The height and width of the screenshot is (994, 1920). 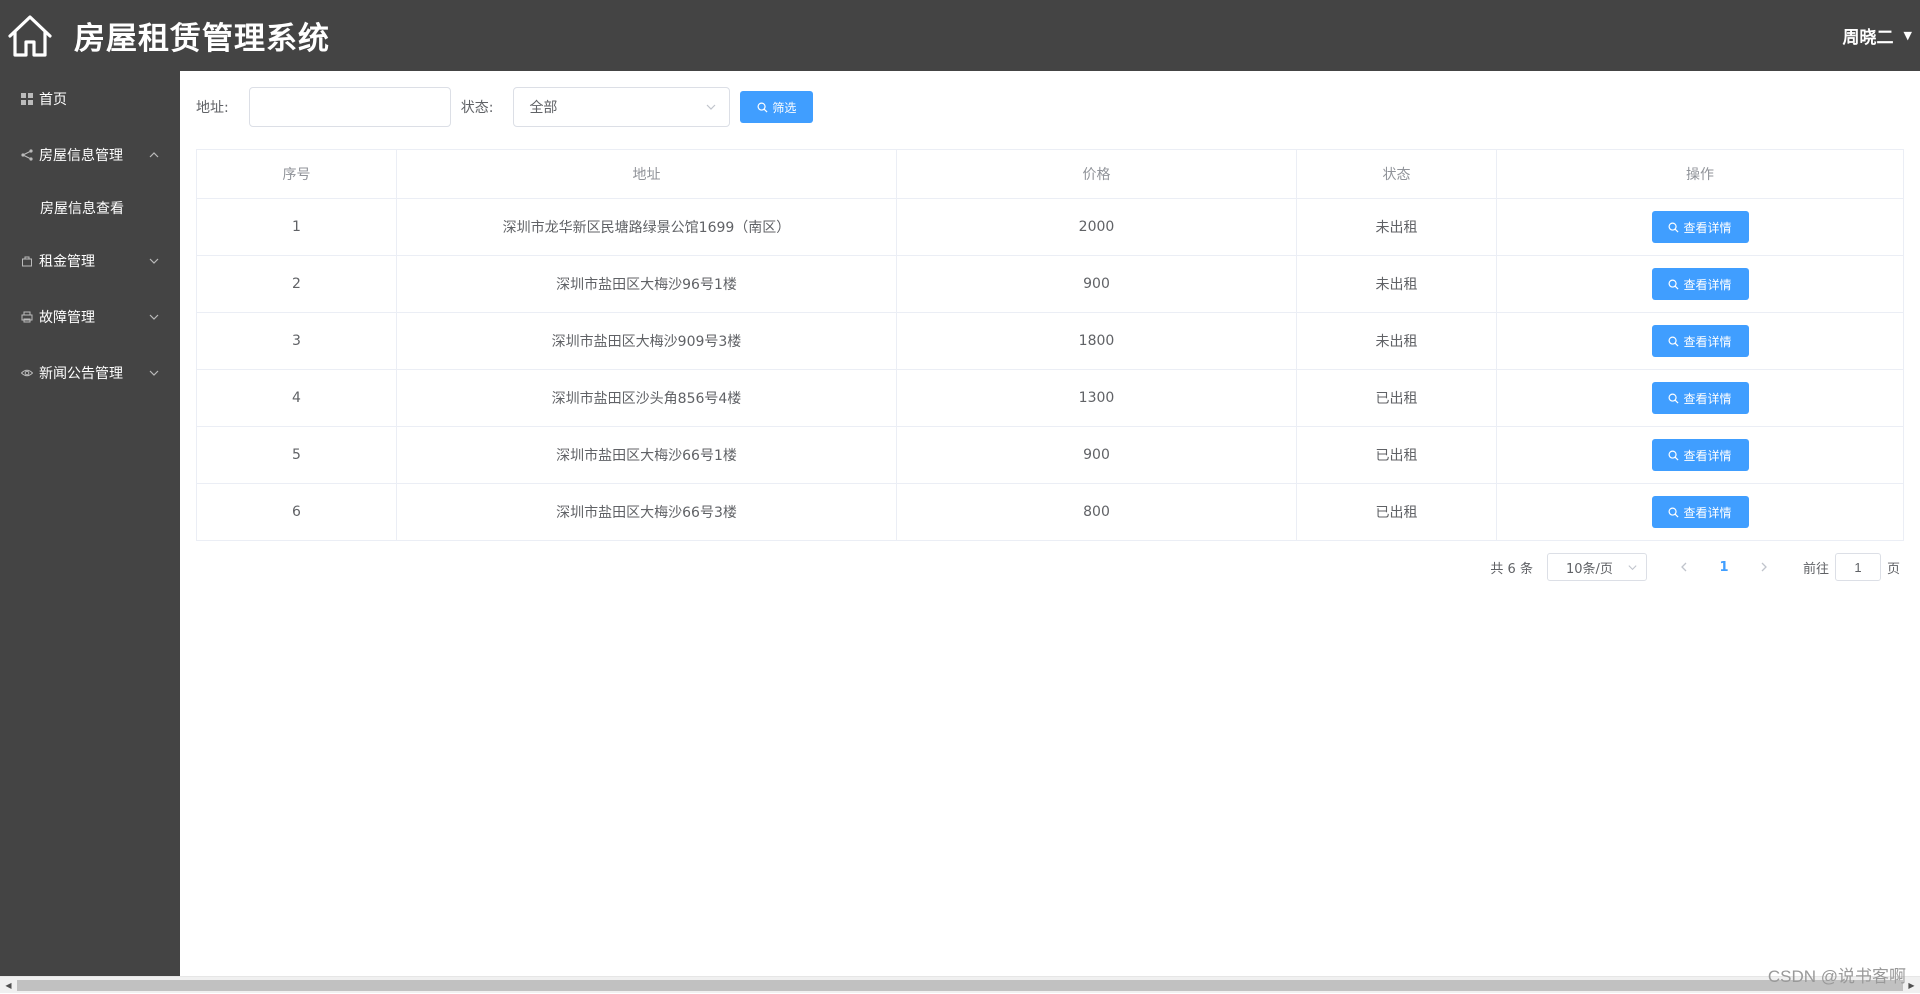 What do you see at coordinates (27, 99) in the screenshot?
I see `grid-icon` at bounding box center [27, 99].